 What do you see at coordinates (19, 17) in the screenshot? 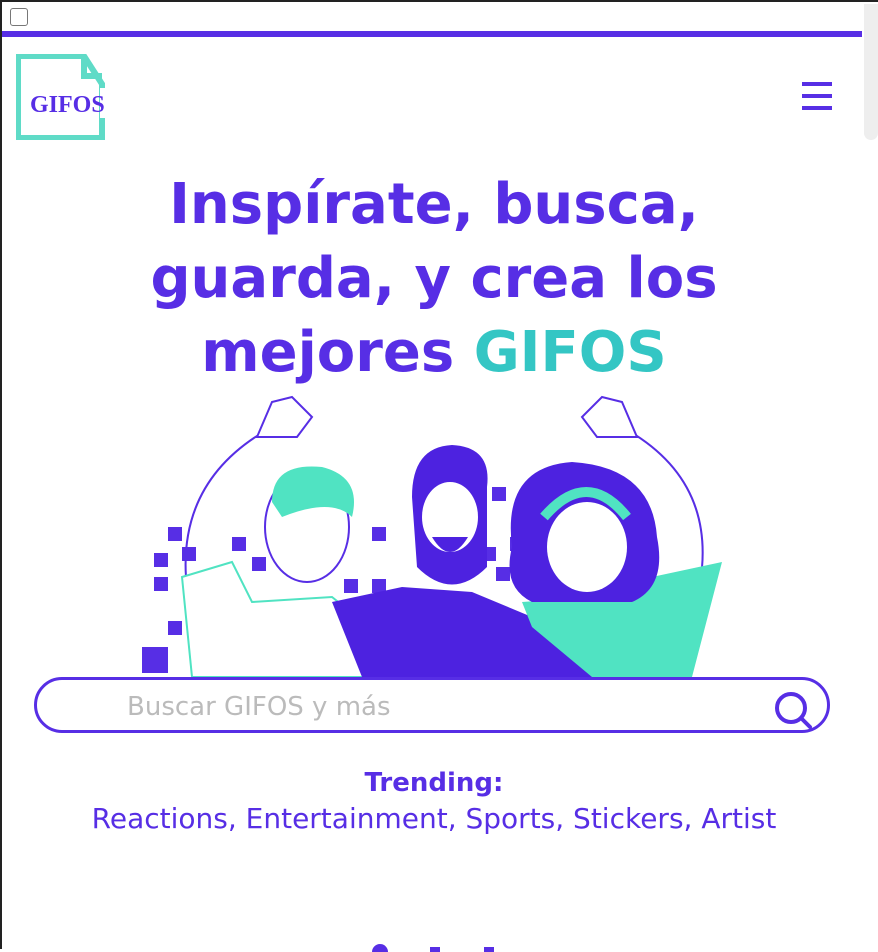
I see `menu-toggle-checkbox` at bounding box center [19, 17].